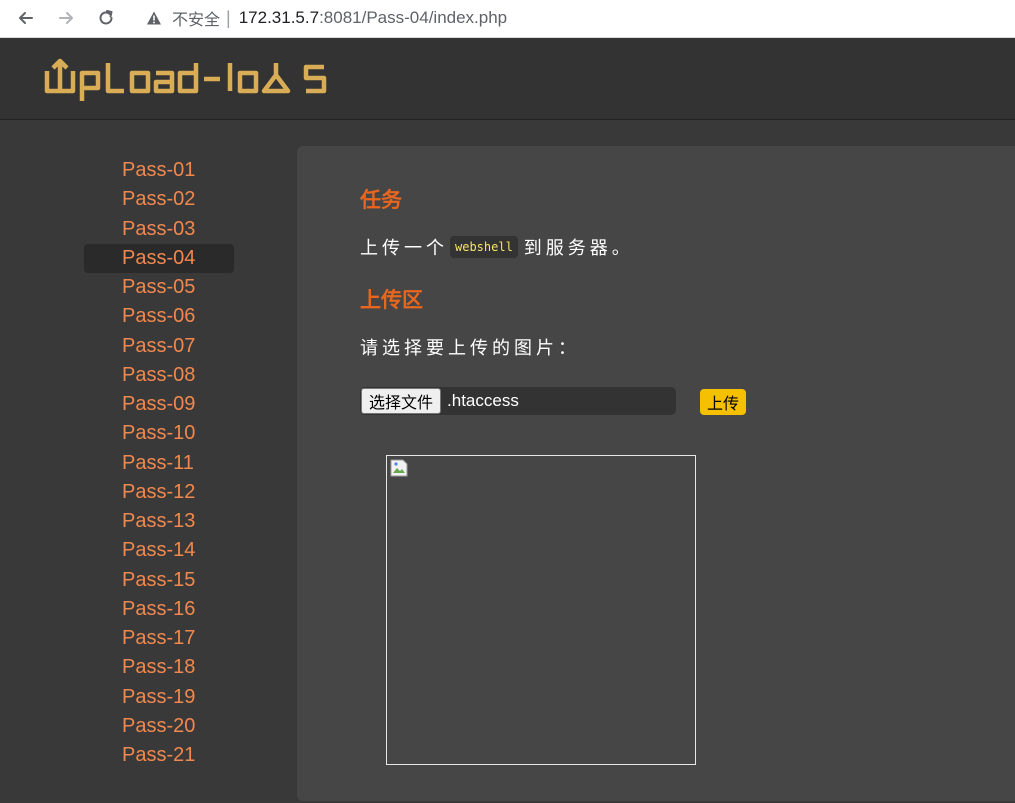  I want to click on site-header, so click(507, 79).